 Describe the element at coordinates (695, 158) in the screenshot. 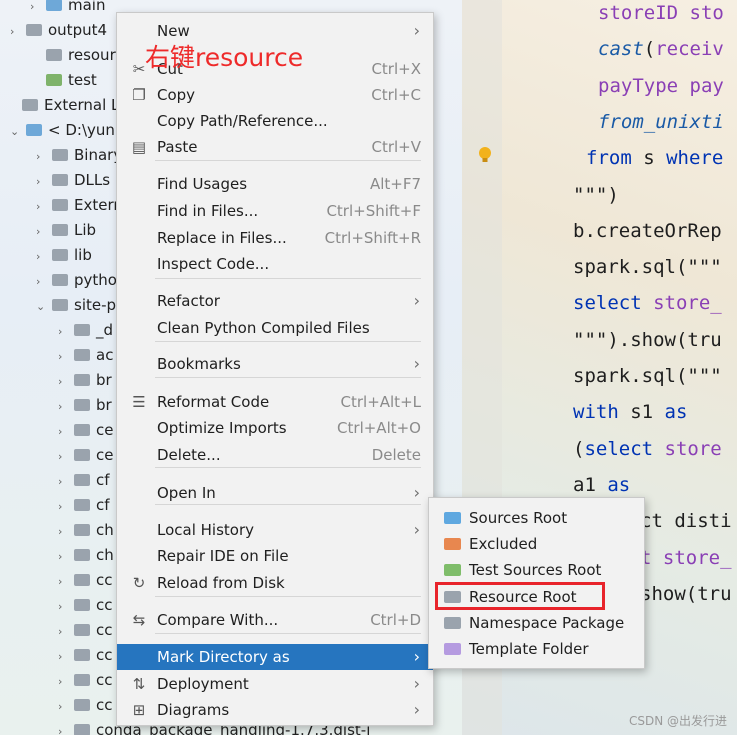

I see `code-token: where` at that location.